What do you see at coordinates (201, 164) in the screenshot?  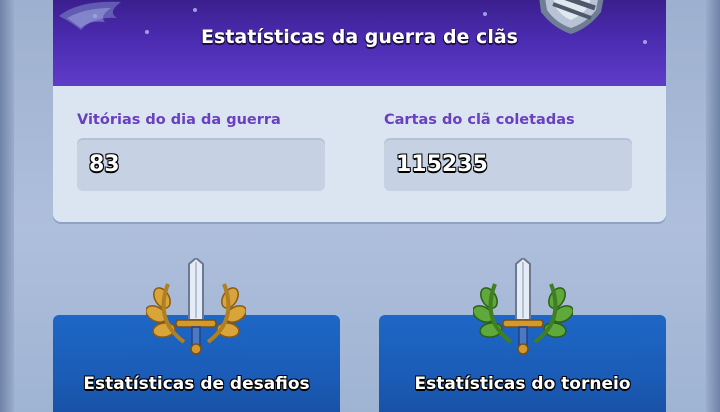 I see `war-day-wins-box: 83` at bounding box center [201, 164].